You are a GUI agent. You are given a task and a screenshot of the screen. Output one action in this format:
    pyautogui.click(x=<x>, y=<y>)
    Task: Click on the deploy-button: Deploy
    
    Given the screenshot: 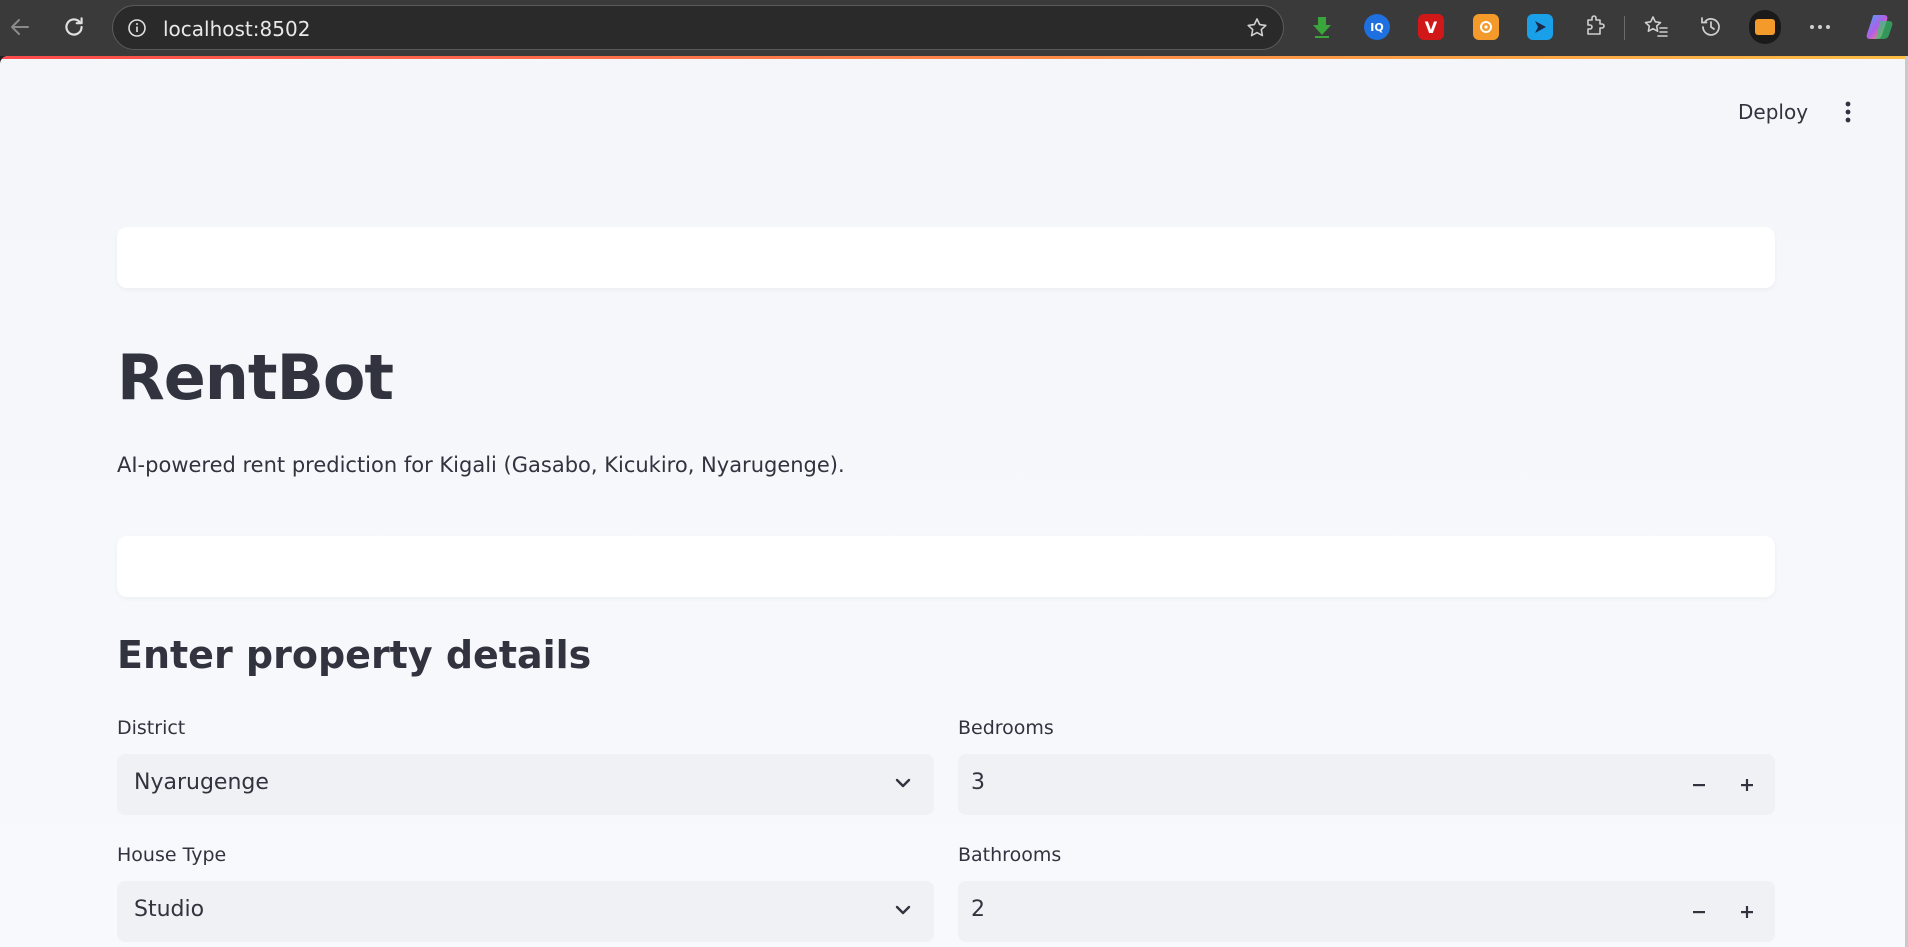 What is the action you would take?
    pyautogui.click(x=1773, y=112)
    